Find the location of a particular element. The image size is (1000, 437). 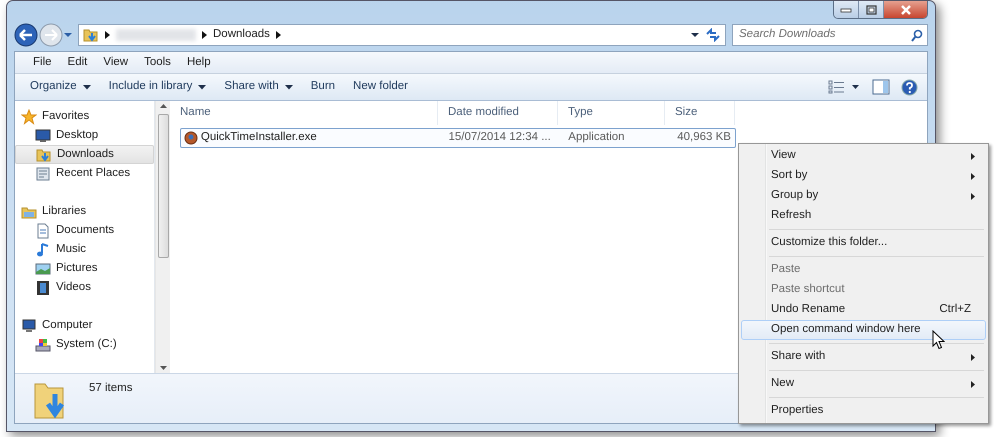

context-menu-item: New is located at coordinates (863, 384).